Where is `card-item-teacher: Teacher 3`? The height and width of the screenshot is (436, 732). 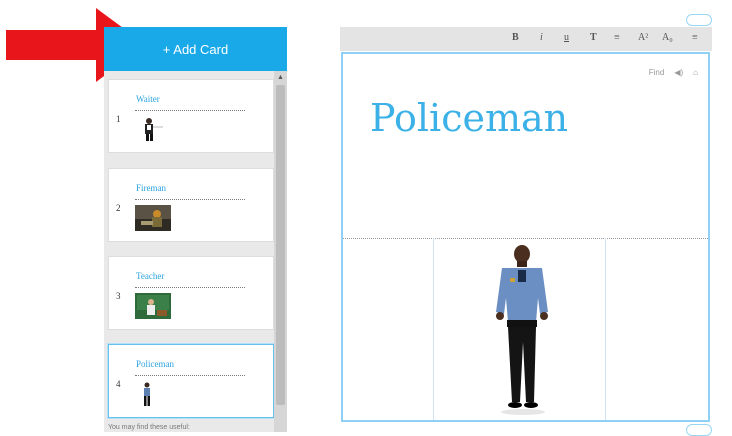
card-item-teacher: Teacher 3 is located at coordinates (191, 293).